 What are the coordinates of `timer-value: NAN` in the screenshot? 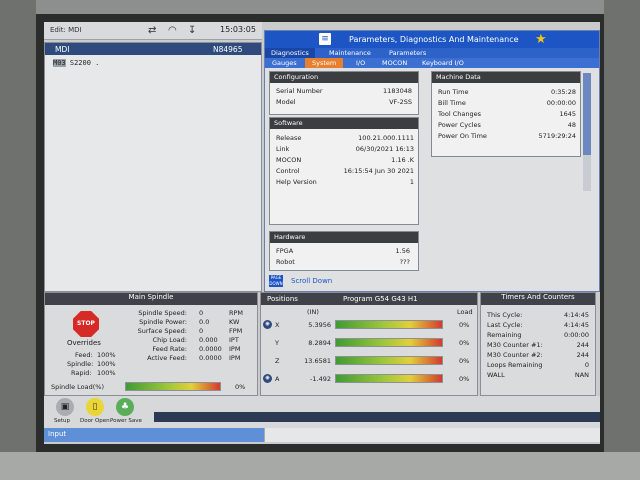 It's located at (581, 375).